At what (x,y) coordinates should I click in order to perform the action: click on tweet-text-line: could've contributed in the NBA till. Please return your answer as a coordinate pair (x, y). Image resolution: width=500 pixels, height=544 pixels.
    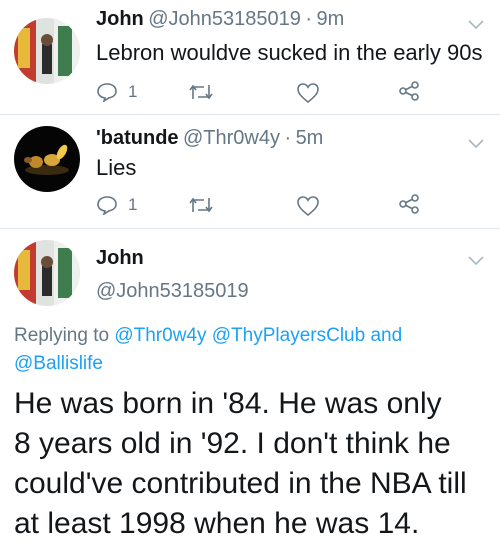
    Looking at the image, I should click on (240, 483).